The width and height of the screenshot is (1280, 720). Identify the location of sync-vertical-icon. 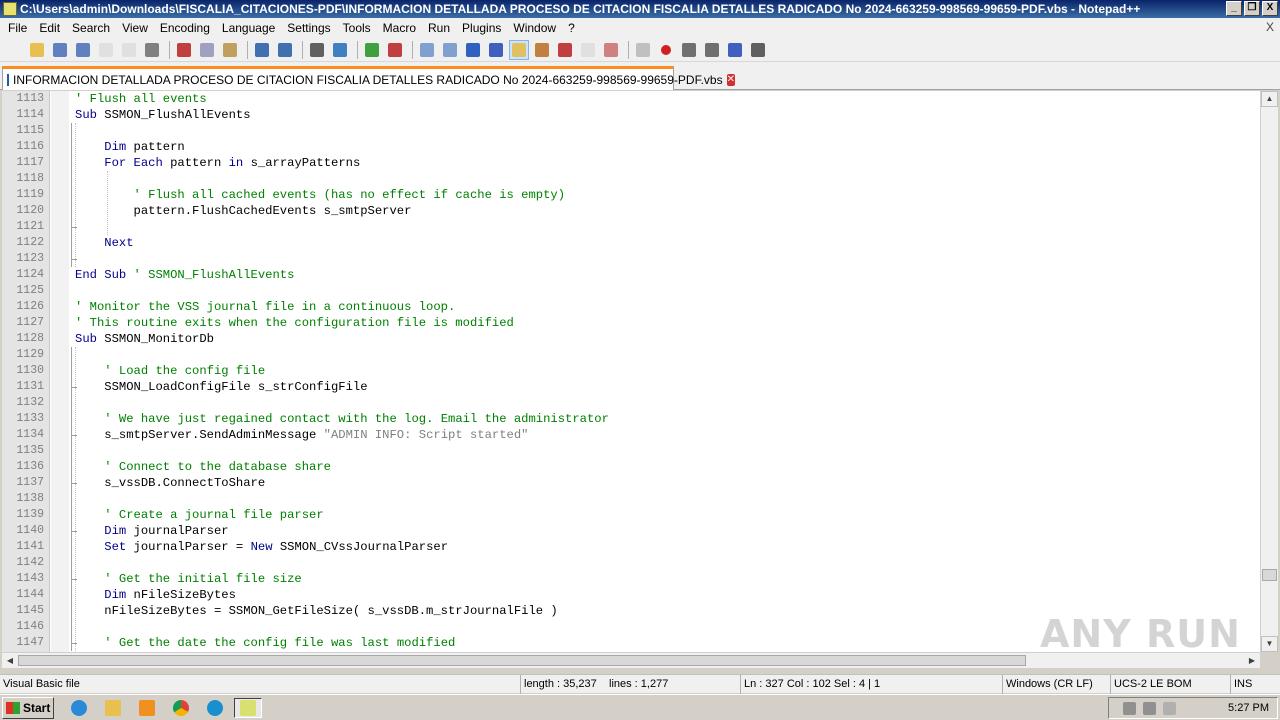
(427, 50).